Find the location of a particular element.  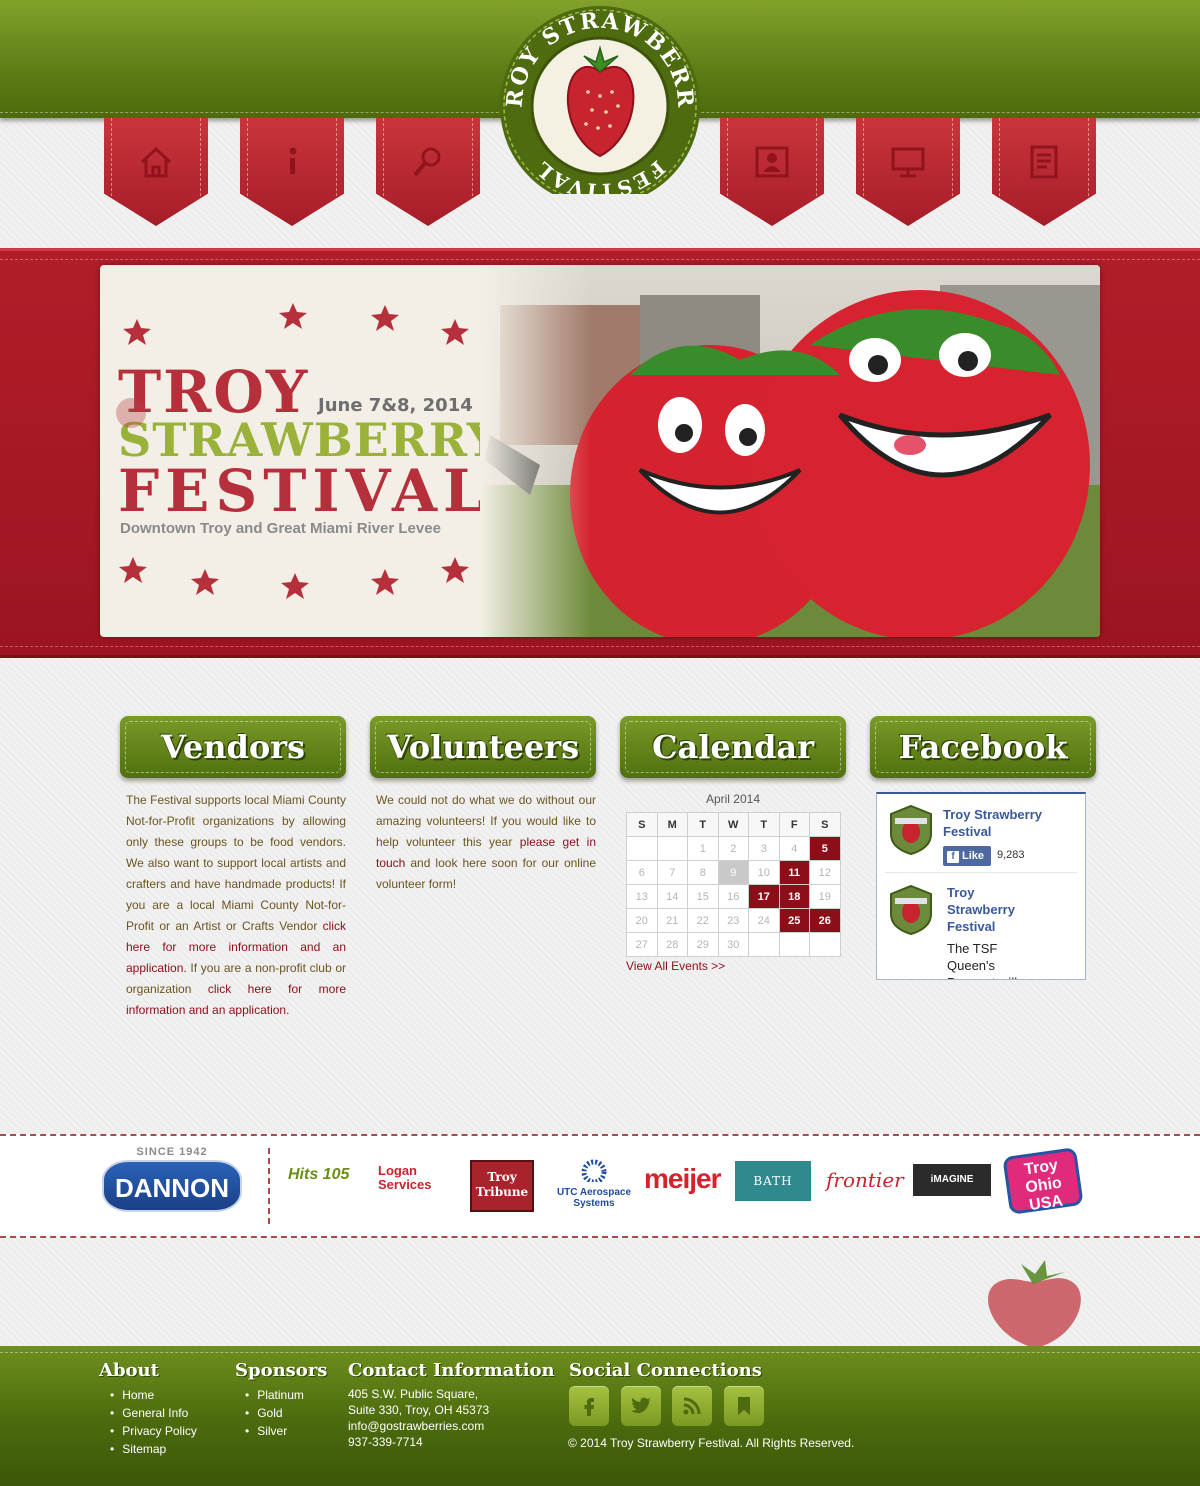

footer-link-general-info: General Info is located at coordinates (148, 1413).